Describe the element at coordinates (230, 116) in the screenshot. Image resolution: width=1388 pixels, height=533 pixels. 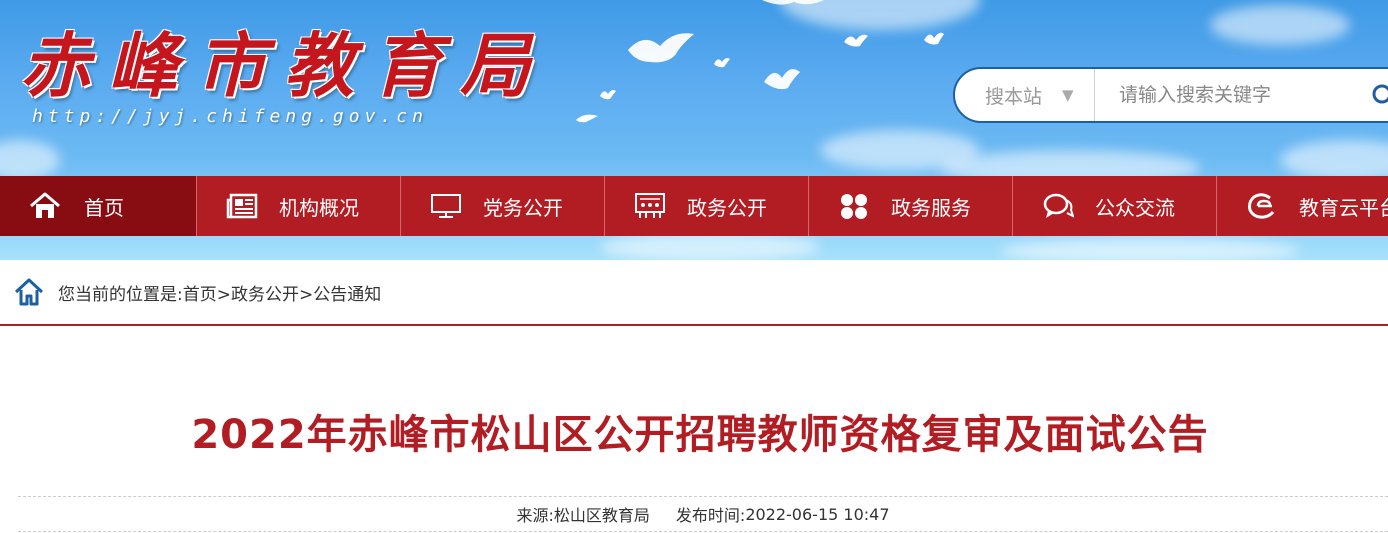
I see `site-url: http://jyj.chifeng.gov.cn` at that location.